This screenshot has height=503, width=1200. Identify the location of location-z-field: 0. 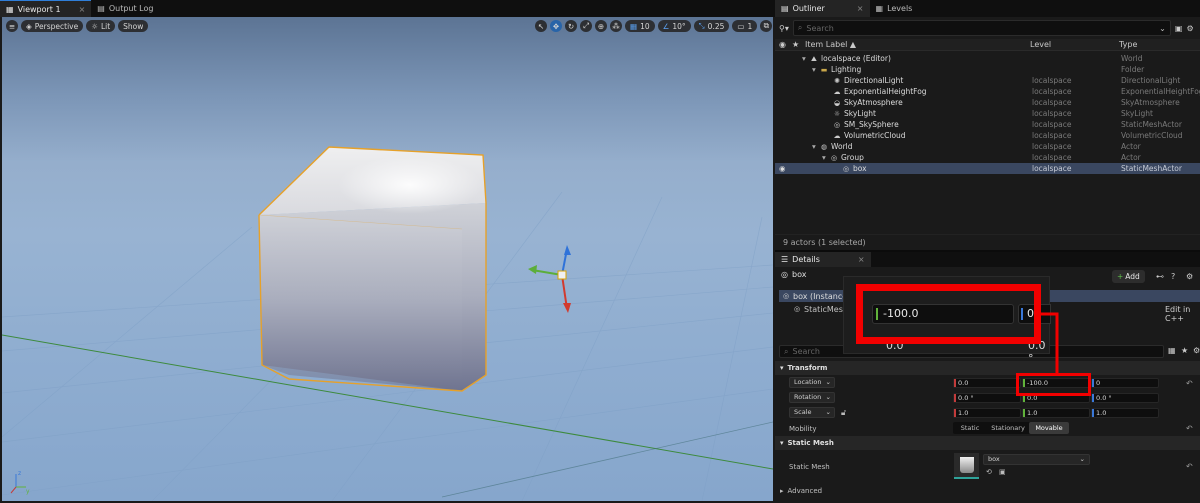
(1125, 383).